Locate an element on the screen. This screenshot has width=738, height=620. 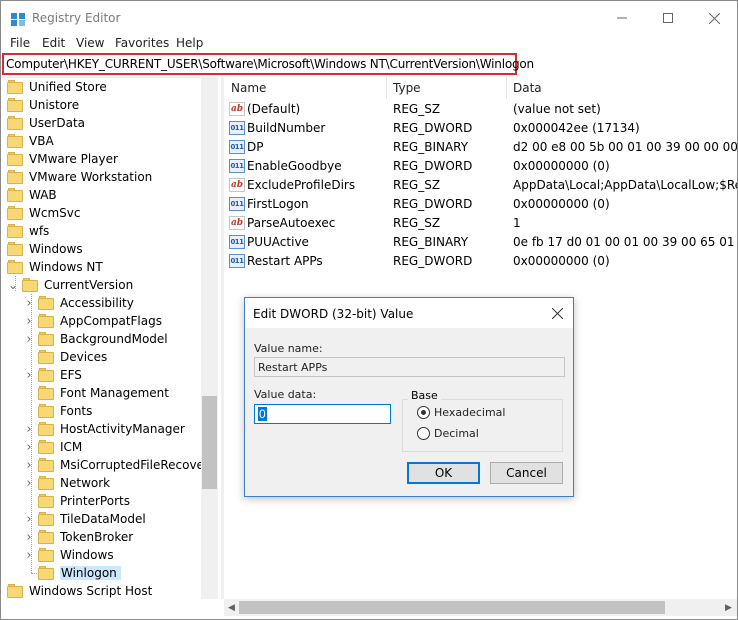
hexadecimal-radio is located at coordinates (423, 412).